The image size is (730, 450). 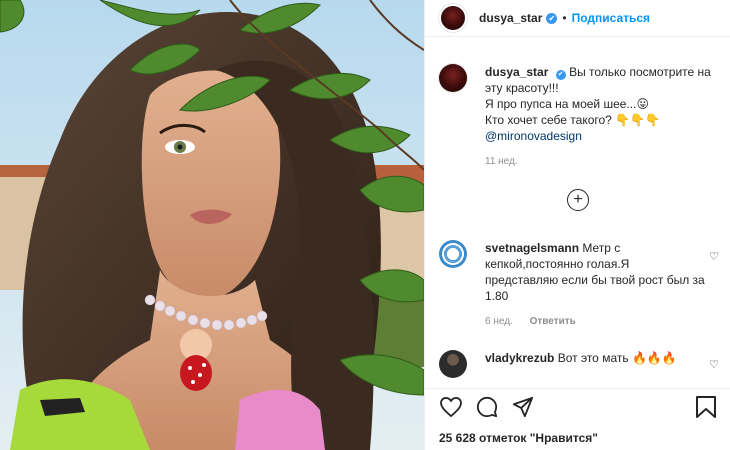 What do you see at coordinates (457, 438) in the screenshot?
I see `likes-number: 25 628` at bounding box center [457, 438].